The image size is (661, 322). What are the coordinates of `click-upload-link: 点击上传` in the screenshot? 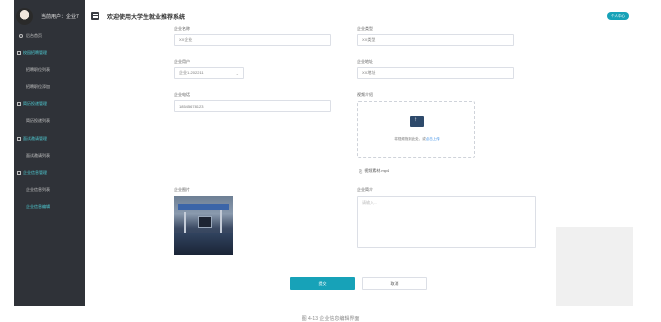 It's located at (433, 139).